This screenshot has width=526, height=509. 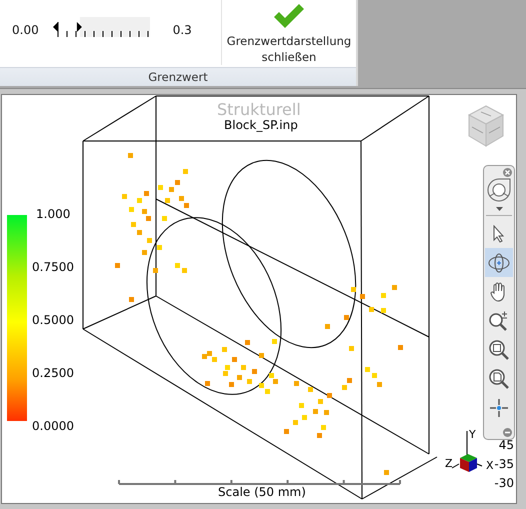 What do you see at coordinates (504, 483) in the screenshot?
I see `angle-reading: -30` at bounding box center [504, 483].